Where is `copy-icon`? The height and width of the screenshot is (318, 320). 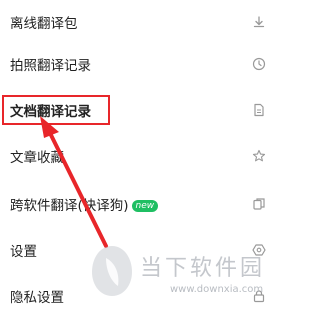
copy-icon is located at coordinates (259, 204).